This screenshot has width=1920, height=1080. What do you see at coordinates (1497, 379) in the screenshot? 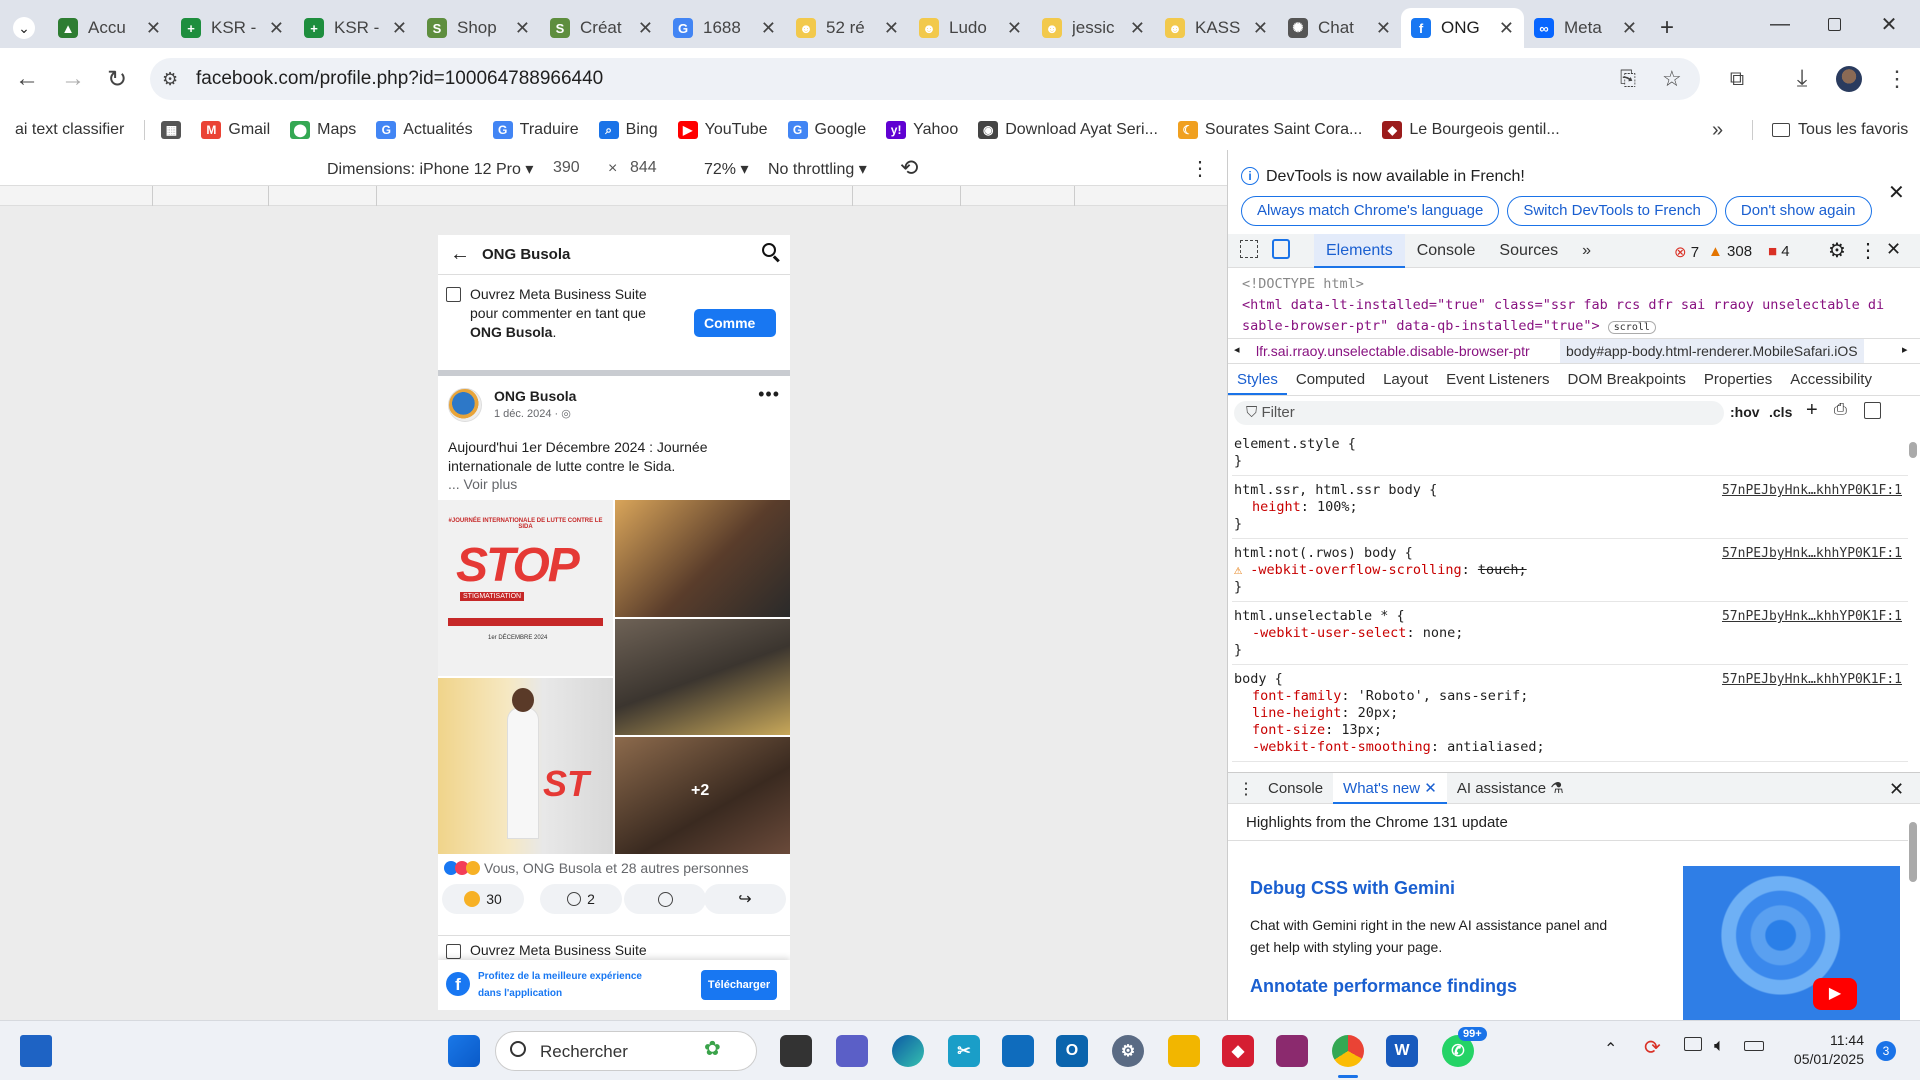
I see `styles-subtab: Event Listeners` at bounding box center [1497, 379].